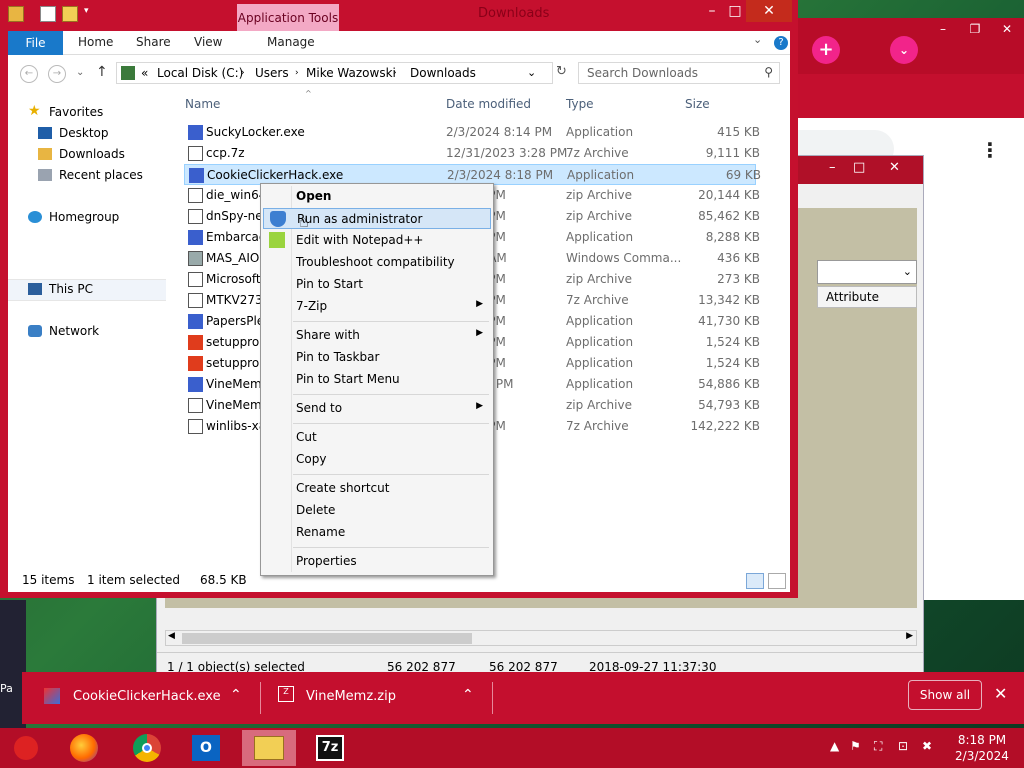 The image size is (1024, 768). Describe the element at coordinates (29, 74) in the screenshot. I see `back-arrow-icon: ←` at that location.